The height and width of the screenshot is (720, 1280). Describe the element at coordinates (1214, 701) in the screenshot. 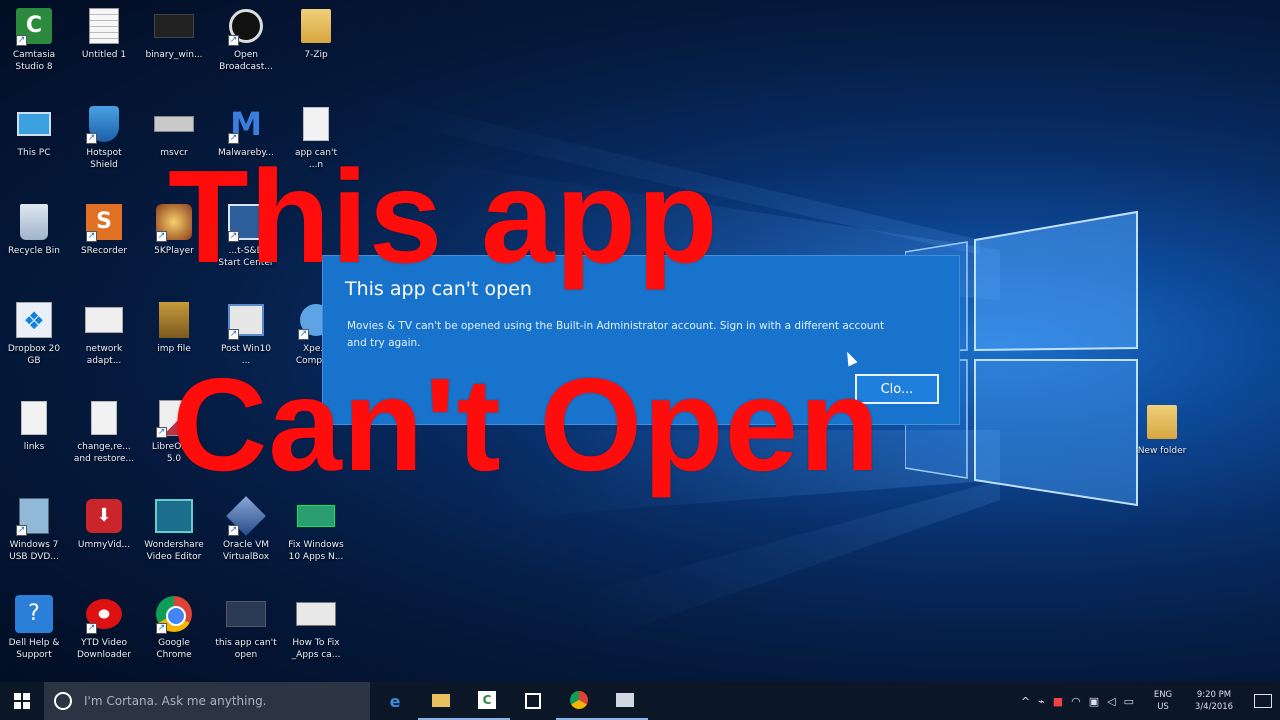

I see `clock: 9:20 PM 3/4/2016` at that location.